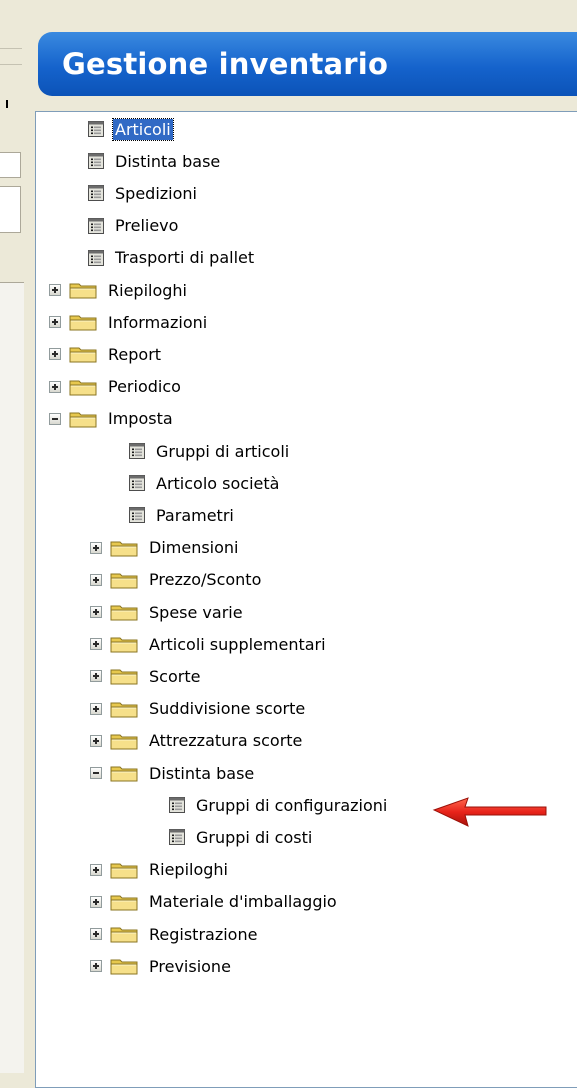  I want to click on tree-node-label: Report, so click(135, 354).